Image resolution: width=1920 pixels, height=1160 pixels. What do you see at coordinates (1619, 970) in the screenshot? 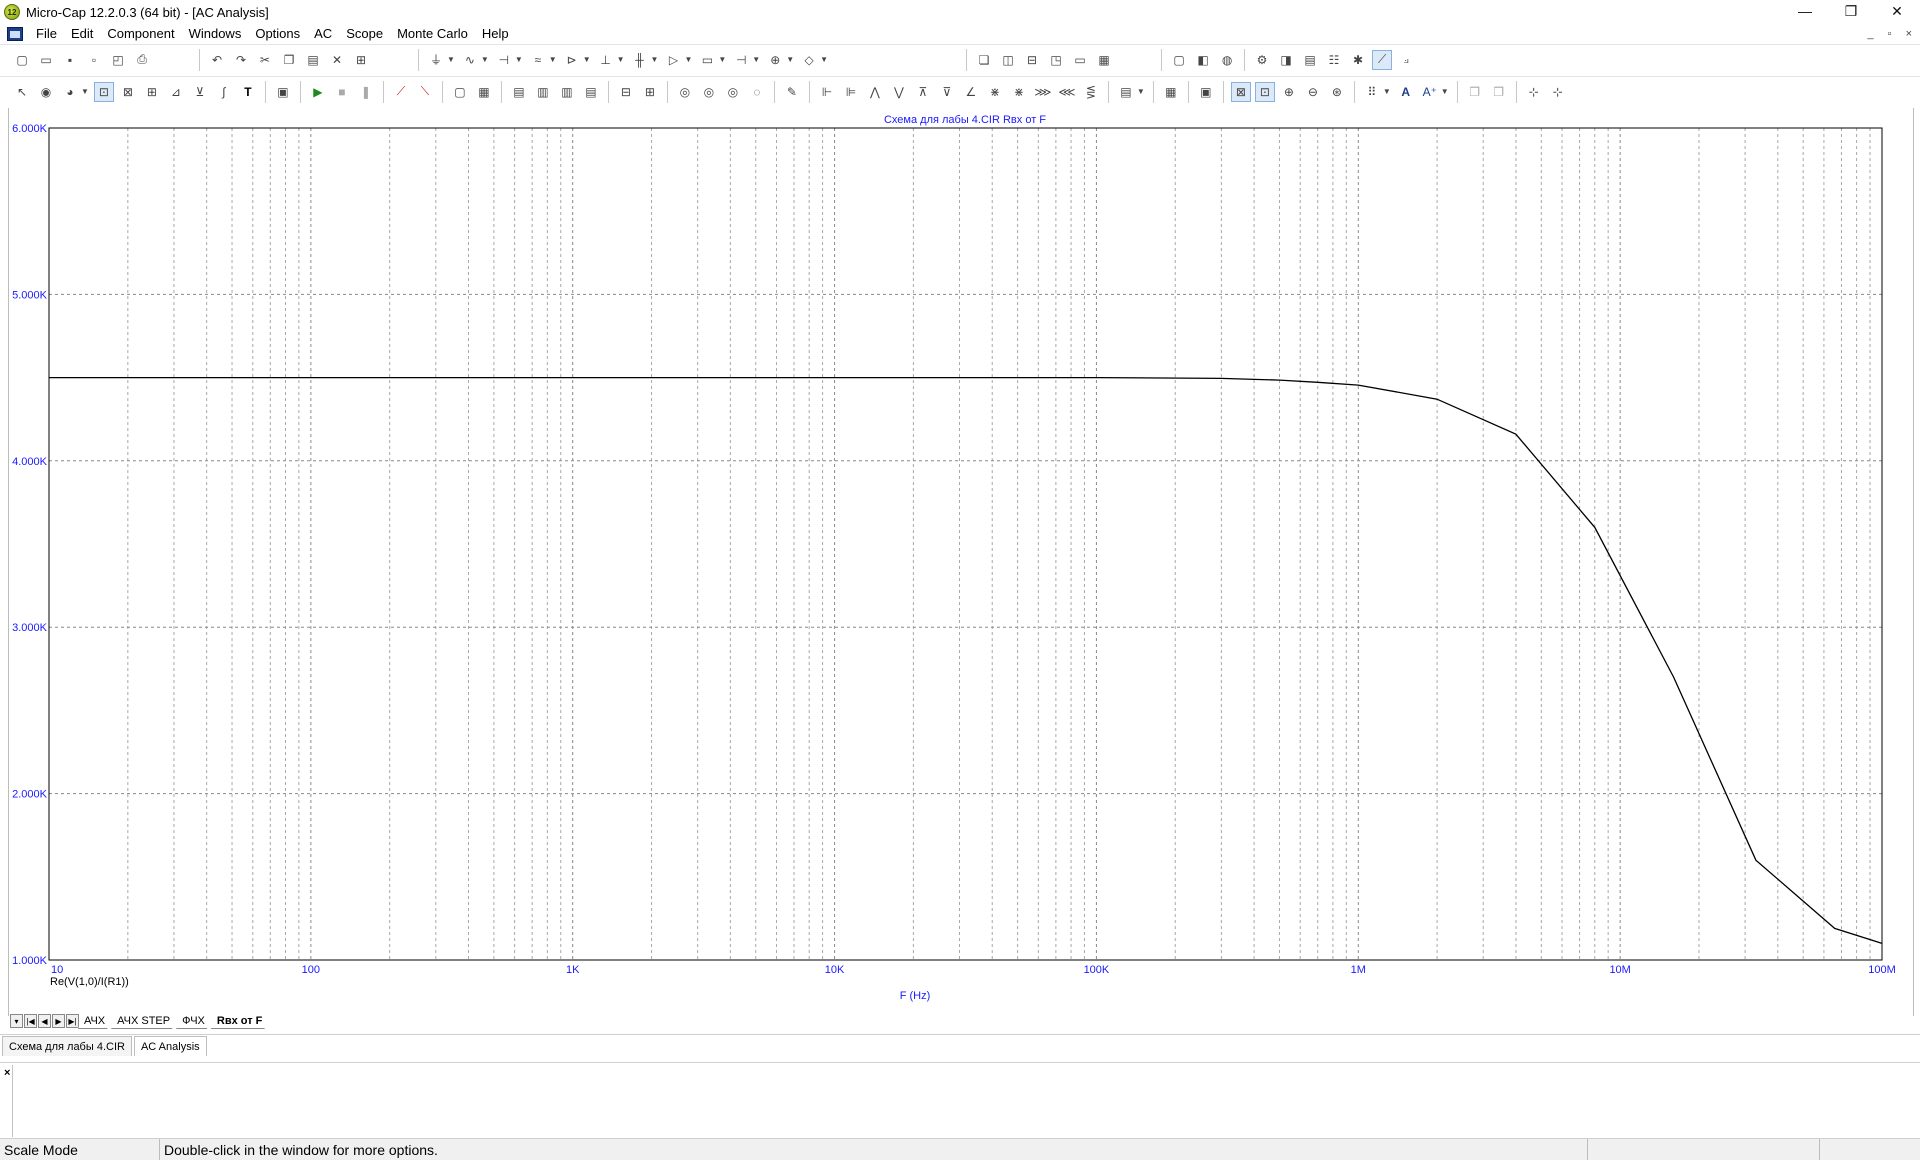
I see `x-tick-label: 10M` at bounding box center [1619, 970].